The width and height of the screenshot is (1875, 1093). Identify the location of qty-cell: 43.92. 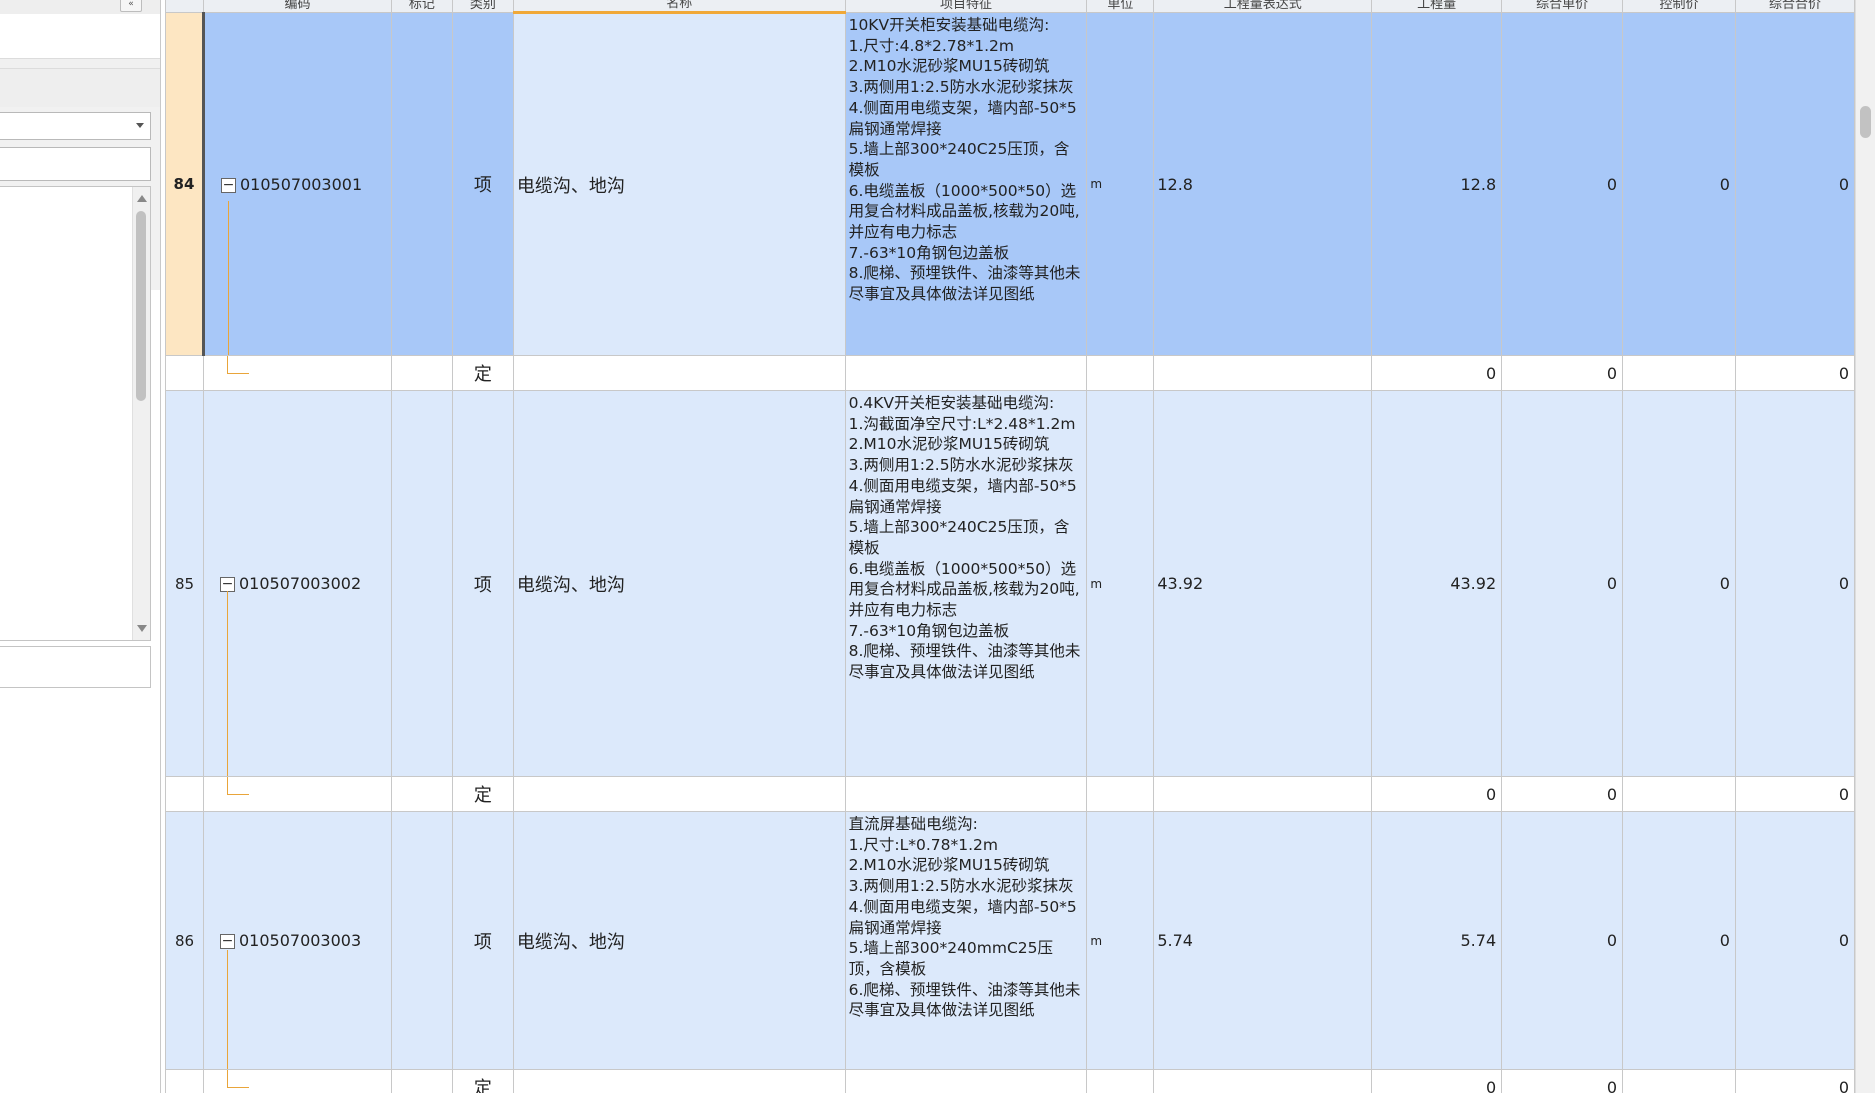
(1437, 583).